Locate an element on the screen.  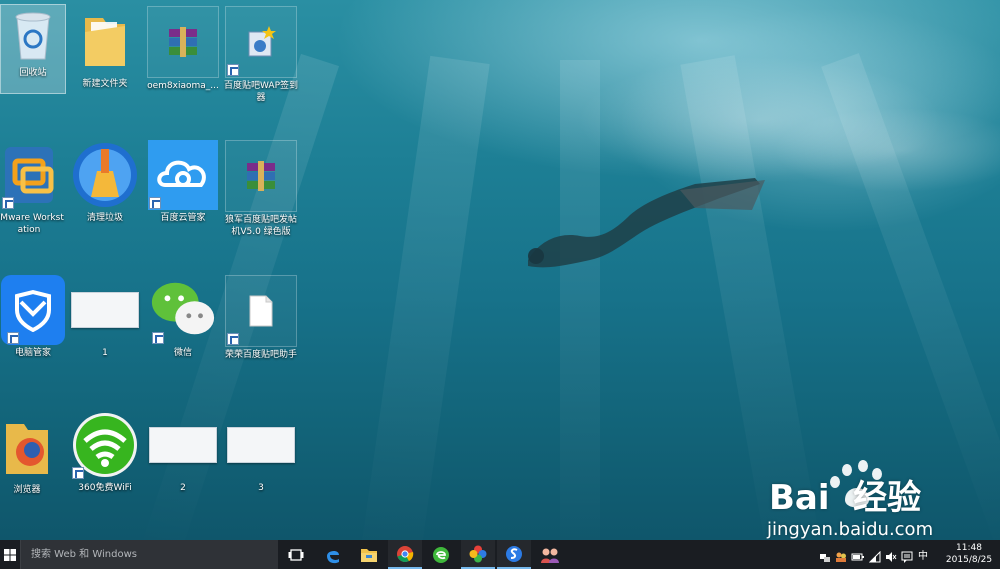
people-tray-icon is located at coordinates (841, 555).